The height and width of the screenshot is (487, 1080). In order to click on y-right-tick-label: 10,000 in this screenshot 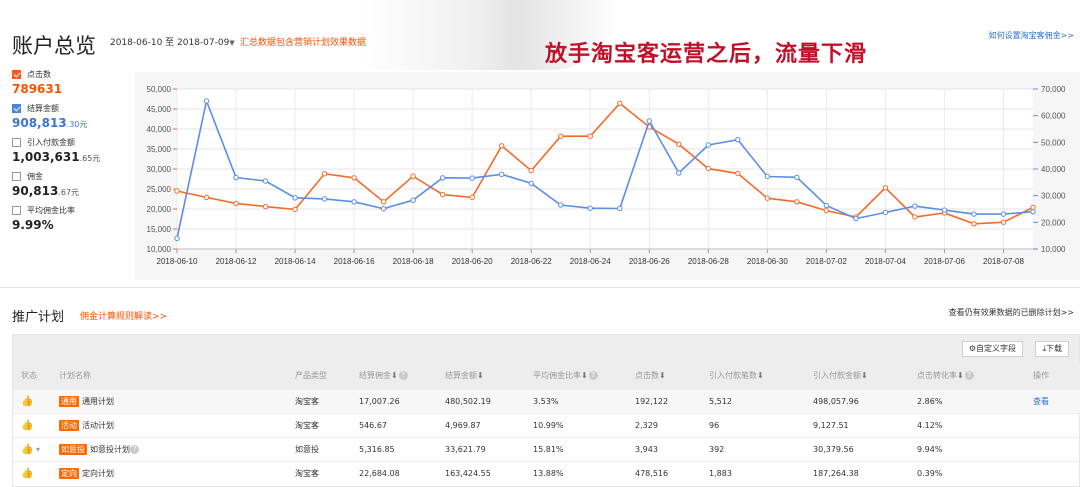, I will do `click(1053, 249)`.